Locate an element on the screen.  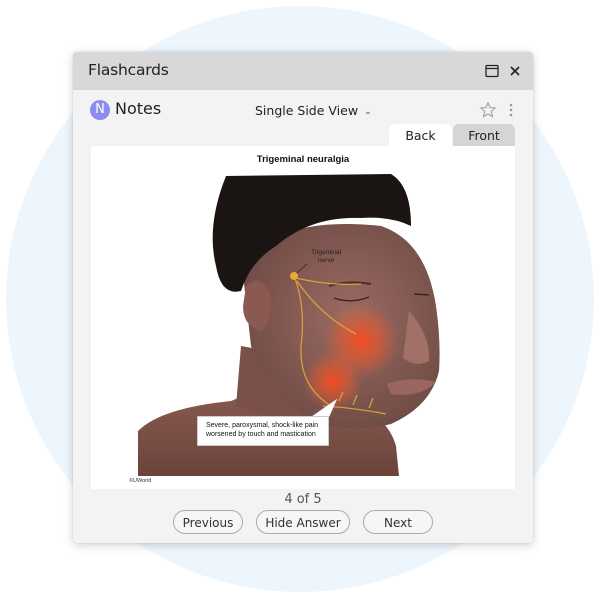
notes-avatar: N is located at coordinates (100, 110).